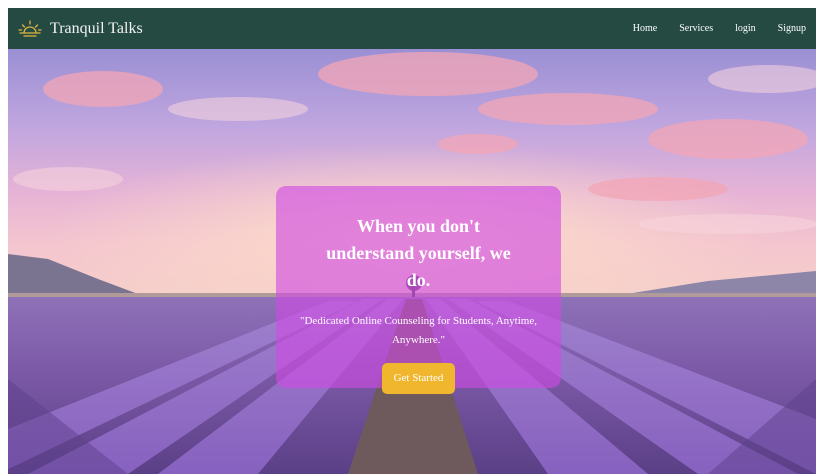  What do you see at coordinates (792, 28) in the screenshot?
I see `nav-link-signup: Signup` at bounding box center [792, 28].